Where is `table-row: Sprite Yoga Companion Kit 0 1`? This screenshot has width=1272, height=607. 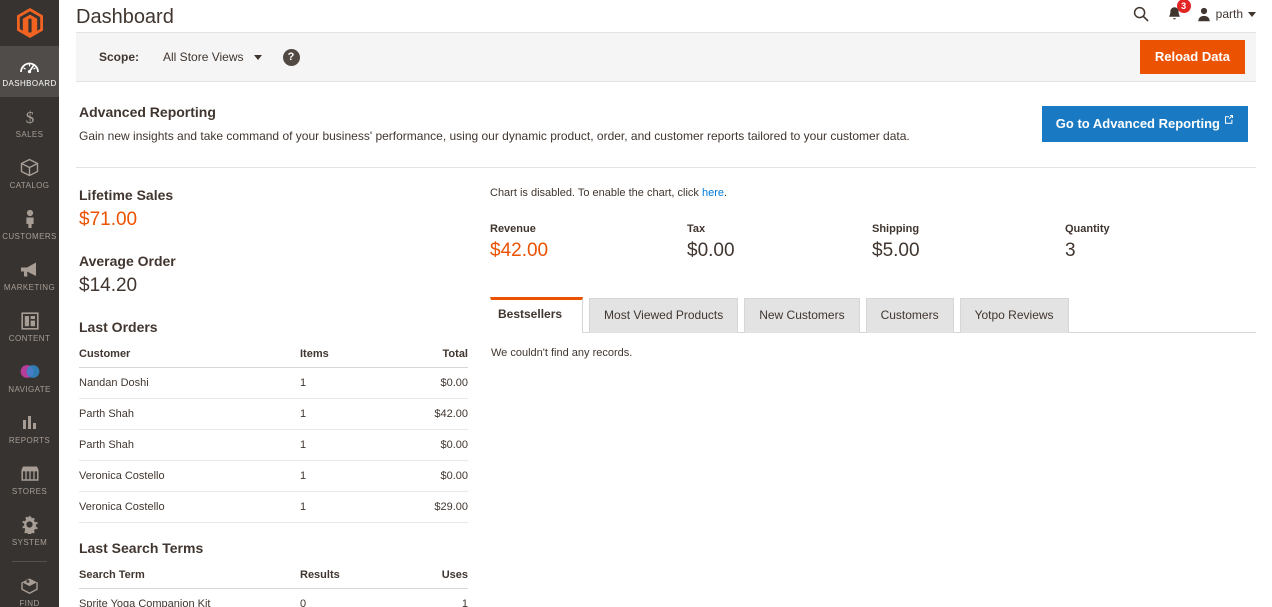
table-row: Sprite Yoga Companion Kit 0 1 is located at coordinates (273, 597).